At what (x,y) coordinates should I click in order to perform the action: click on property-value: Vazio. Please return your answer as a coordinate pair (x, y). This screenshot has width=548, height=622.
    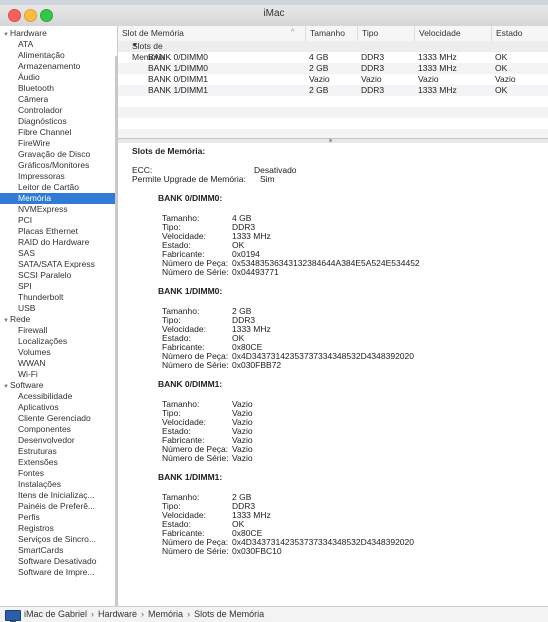
    Looking at the image, I should click on (242, 458).